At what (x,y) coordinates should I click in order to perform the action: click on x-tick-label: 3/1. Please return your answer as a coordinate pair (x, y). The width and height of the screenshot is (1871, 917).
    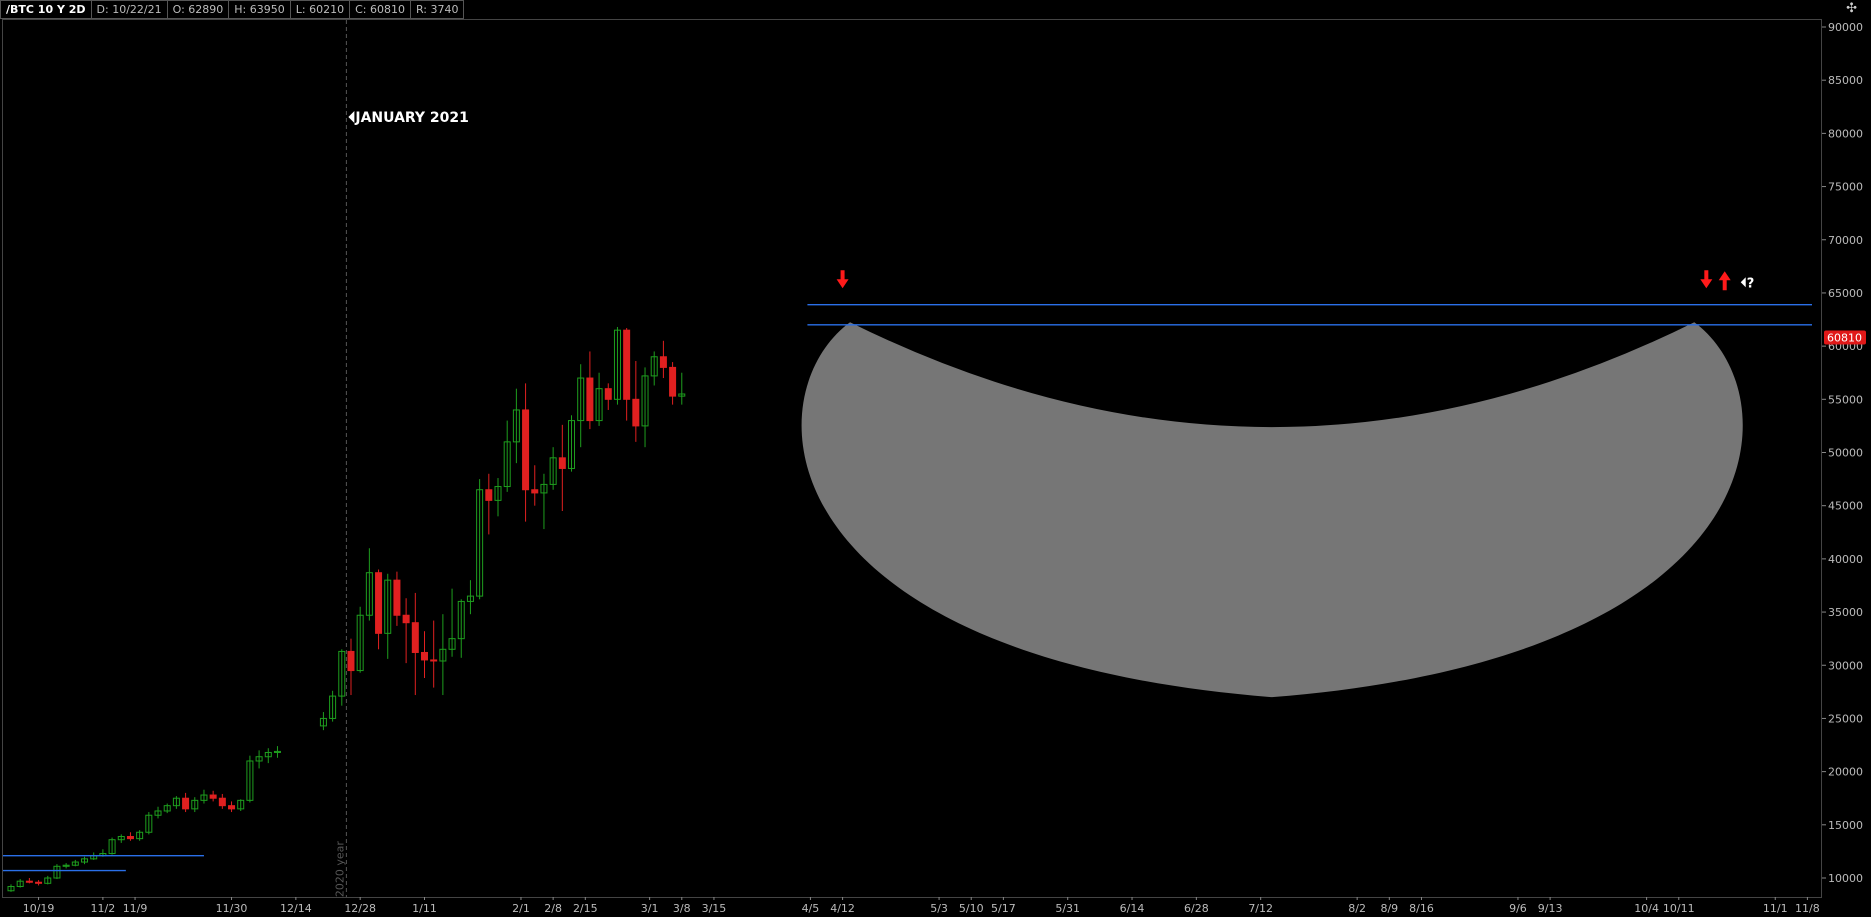
    Looking at the image, I should click on (650, 908).